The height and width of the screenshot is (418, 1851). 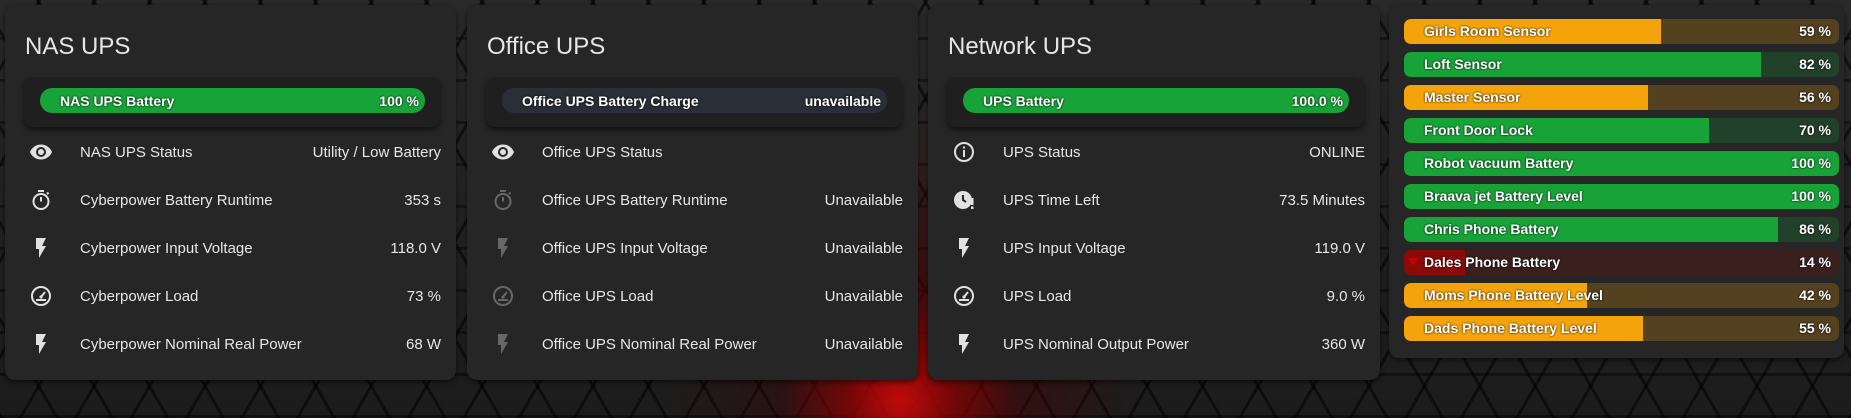 What do you see at coordinates (1487, 31) in the screenshot?
I see `sensor-name: Girls Room Sensor` at bounding box center [1487, 31].